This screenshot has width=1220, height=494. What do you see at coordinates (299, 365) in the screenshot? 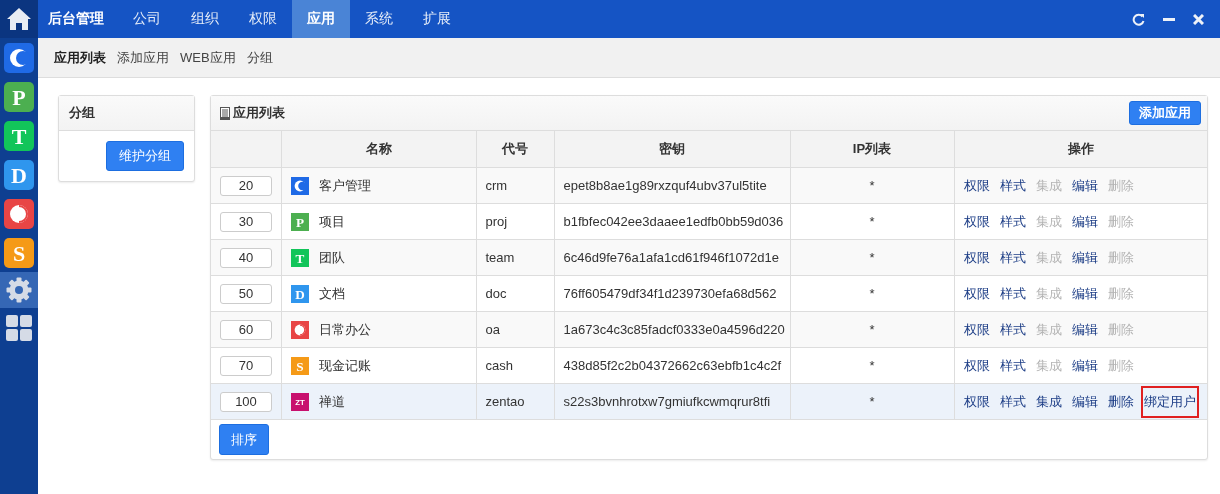
I see `letter-logo-icon: S` at bounding box center [299, 365].